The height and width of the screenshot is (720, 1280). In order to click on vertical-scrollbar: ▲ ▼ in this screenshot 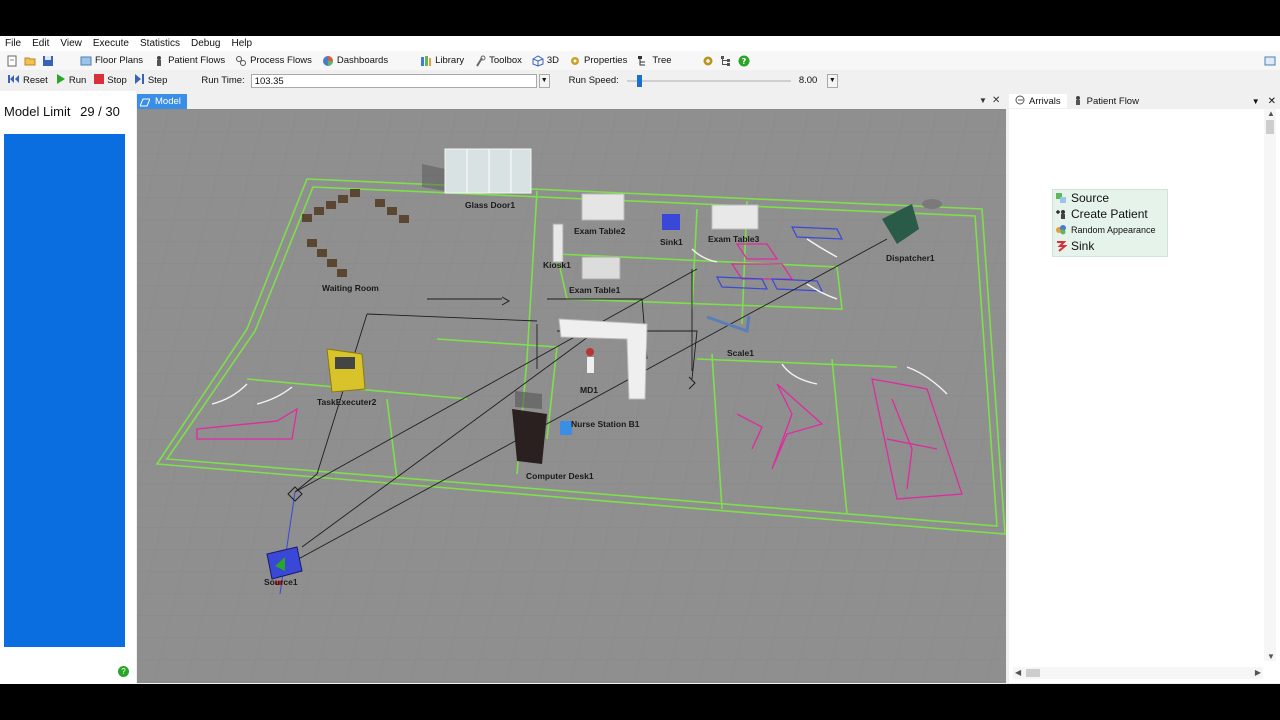, I will do `click(1270, 385)`.